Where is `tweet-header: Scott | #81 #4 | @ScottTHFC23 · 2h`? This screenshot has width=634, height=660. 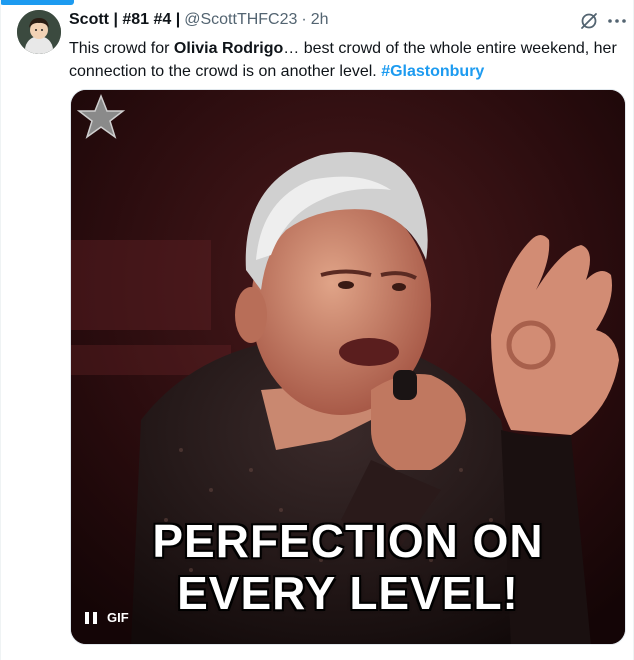
tweet-header: Scott | #81 #4 | @ScottTHFC23 · 2h is located at coordinates (321, 20).